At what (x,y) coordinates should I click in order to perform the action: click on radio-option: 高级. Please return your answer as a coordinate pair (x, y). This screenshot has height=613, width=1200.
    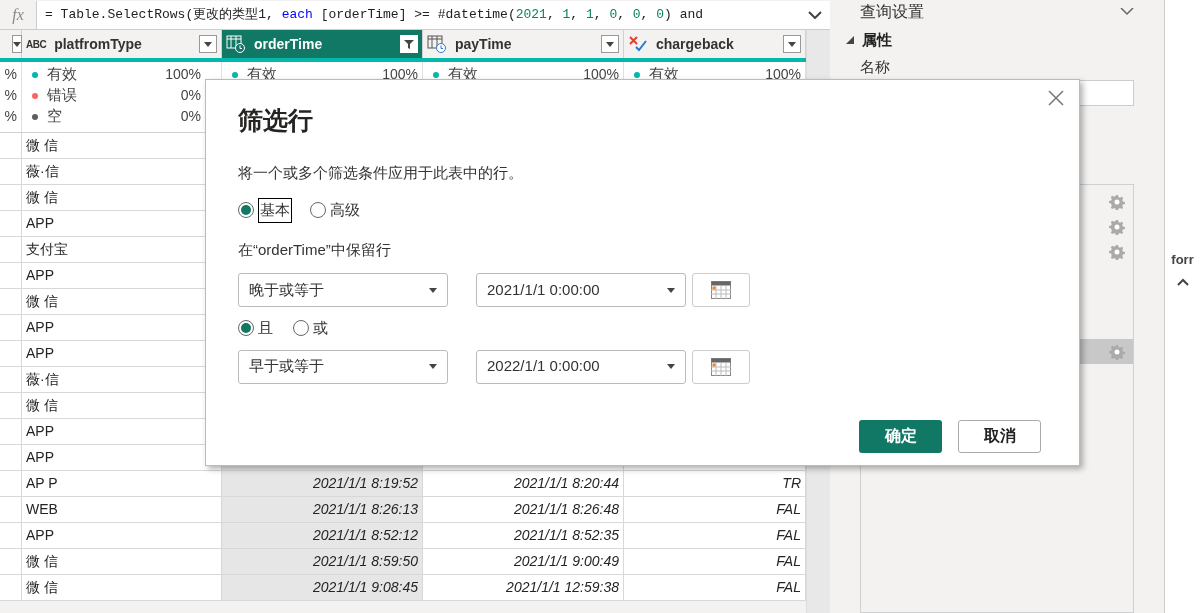
    Looking at the image, I should click on (335, 210).